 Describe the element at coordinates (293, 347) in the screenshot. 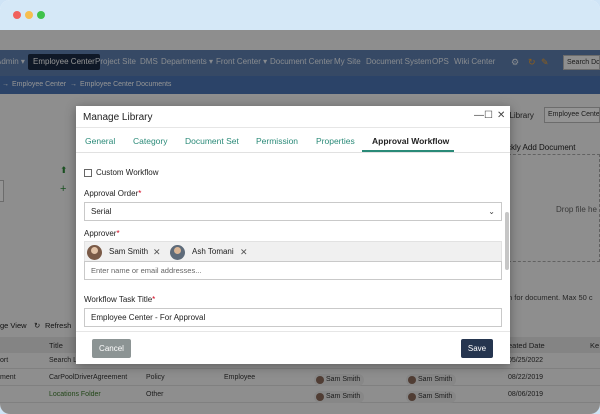

I see `dialog-footer: Cancel Save` at that location.